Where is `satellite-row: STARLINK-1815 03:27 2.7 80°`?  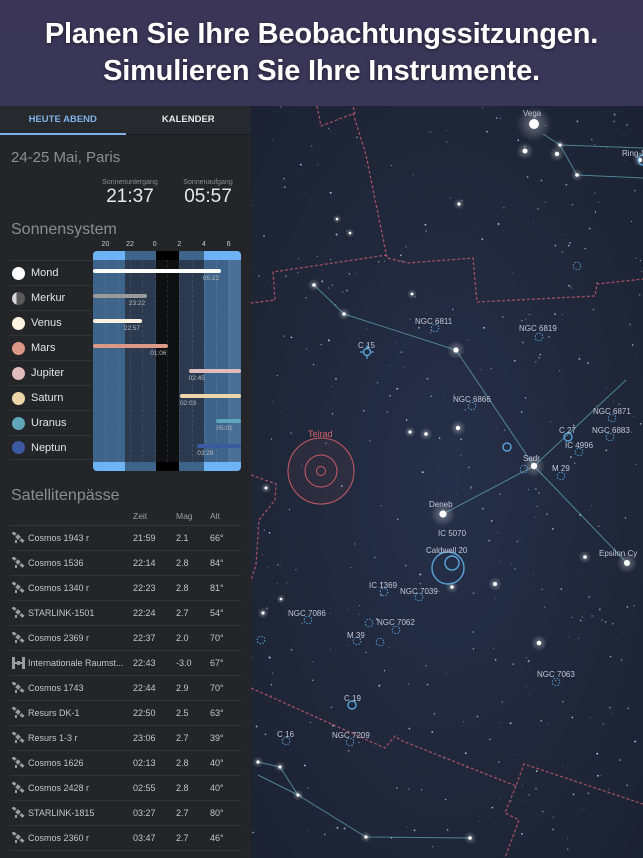
satellite-row: STARLINK-1815 03:27 2.7 80° is located at coordinates (125, 813).